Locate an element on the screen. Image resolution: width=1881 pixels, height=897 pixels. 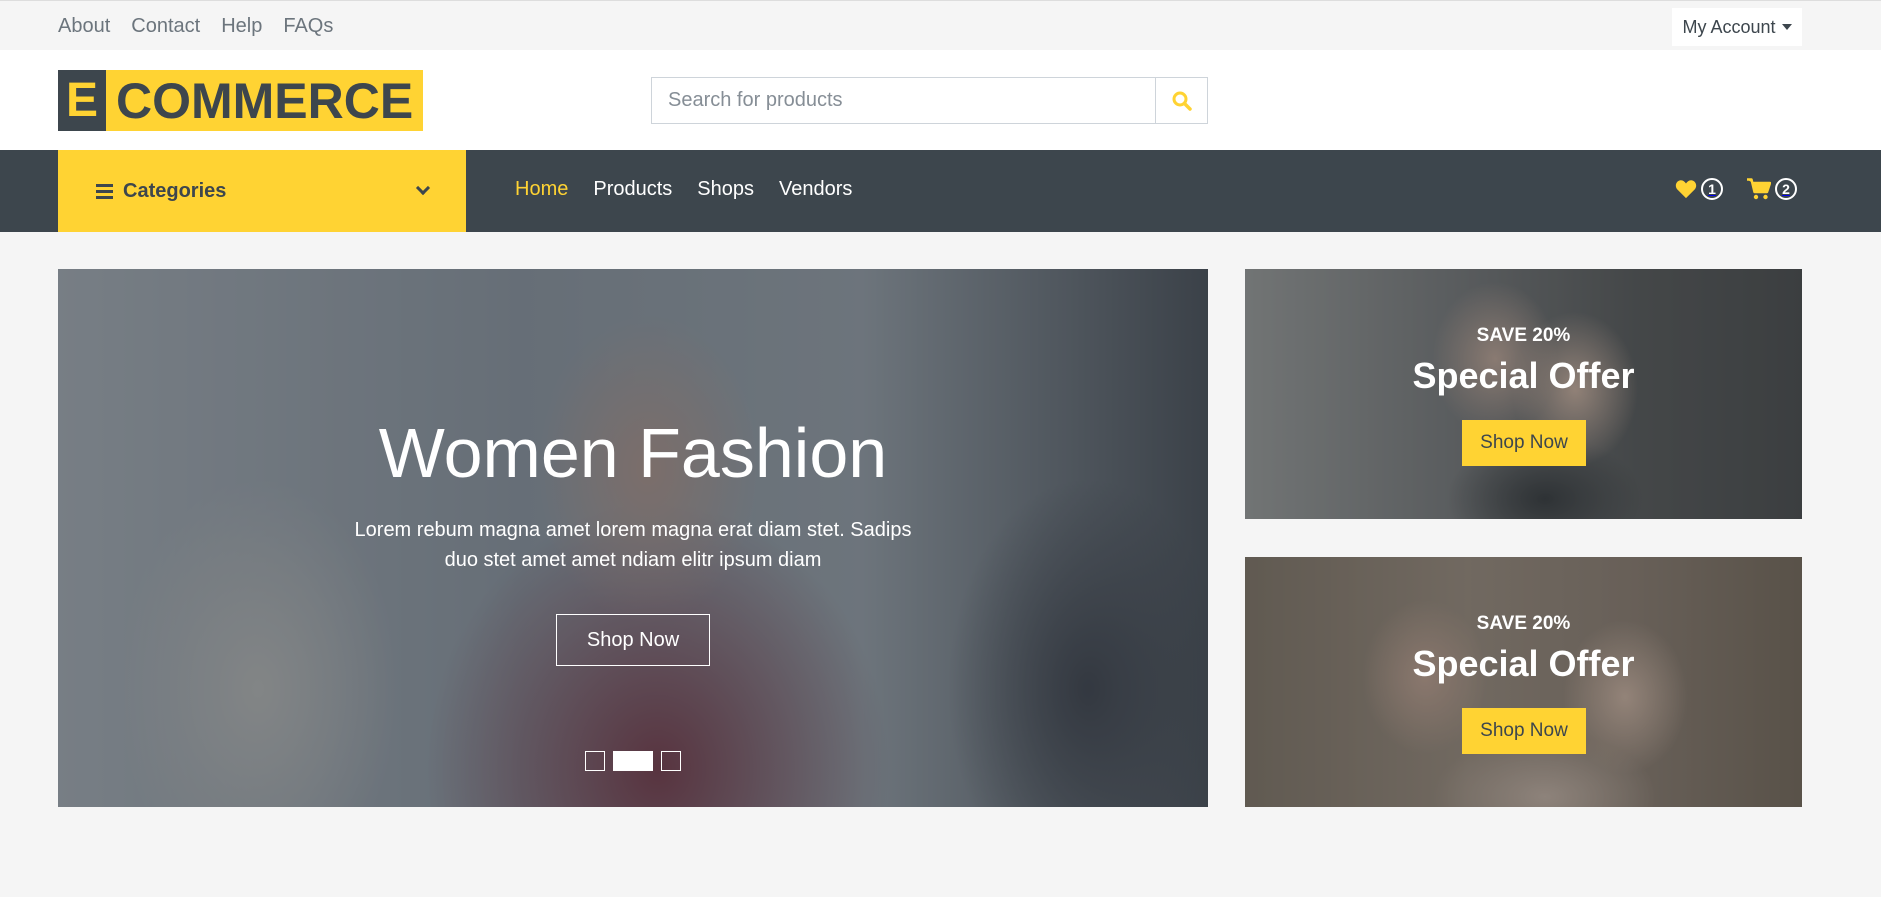
cart-count-badge: 2 is located at coordinates (1786, 189).